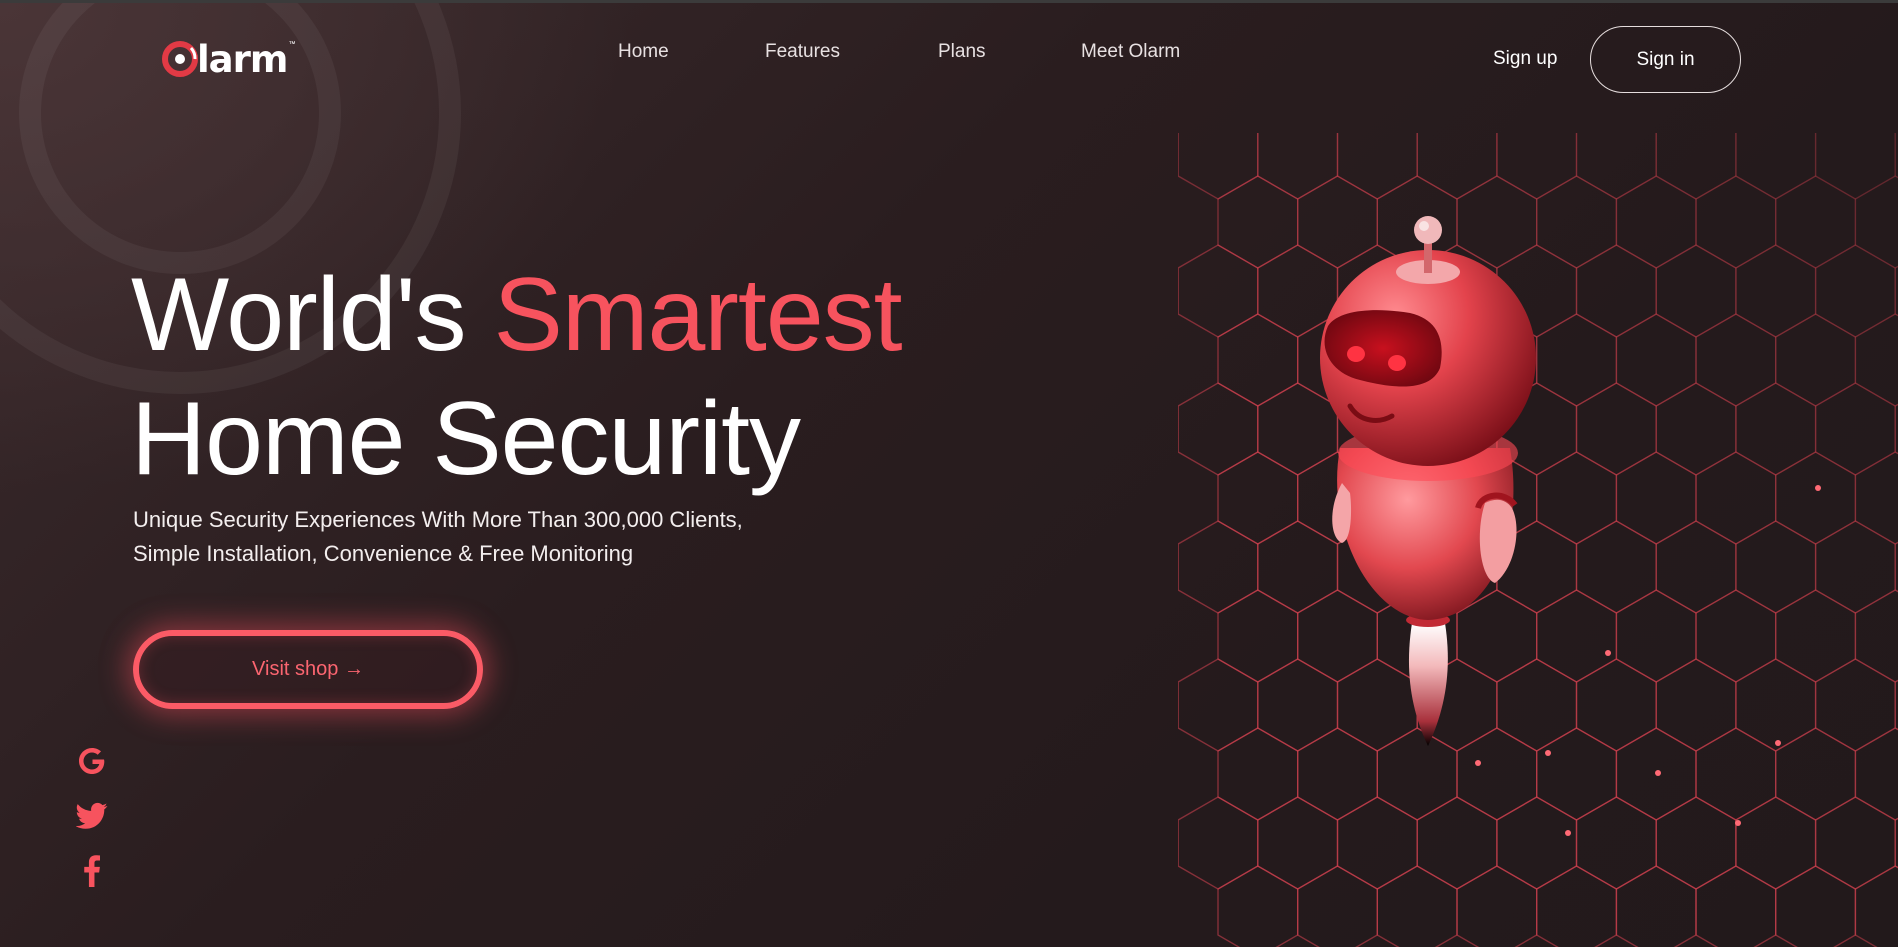 The image size is (1898, 947). I want to click on signin-button-label: Sign in, so click(1665, 59).